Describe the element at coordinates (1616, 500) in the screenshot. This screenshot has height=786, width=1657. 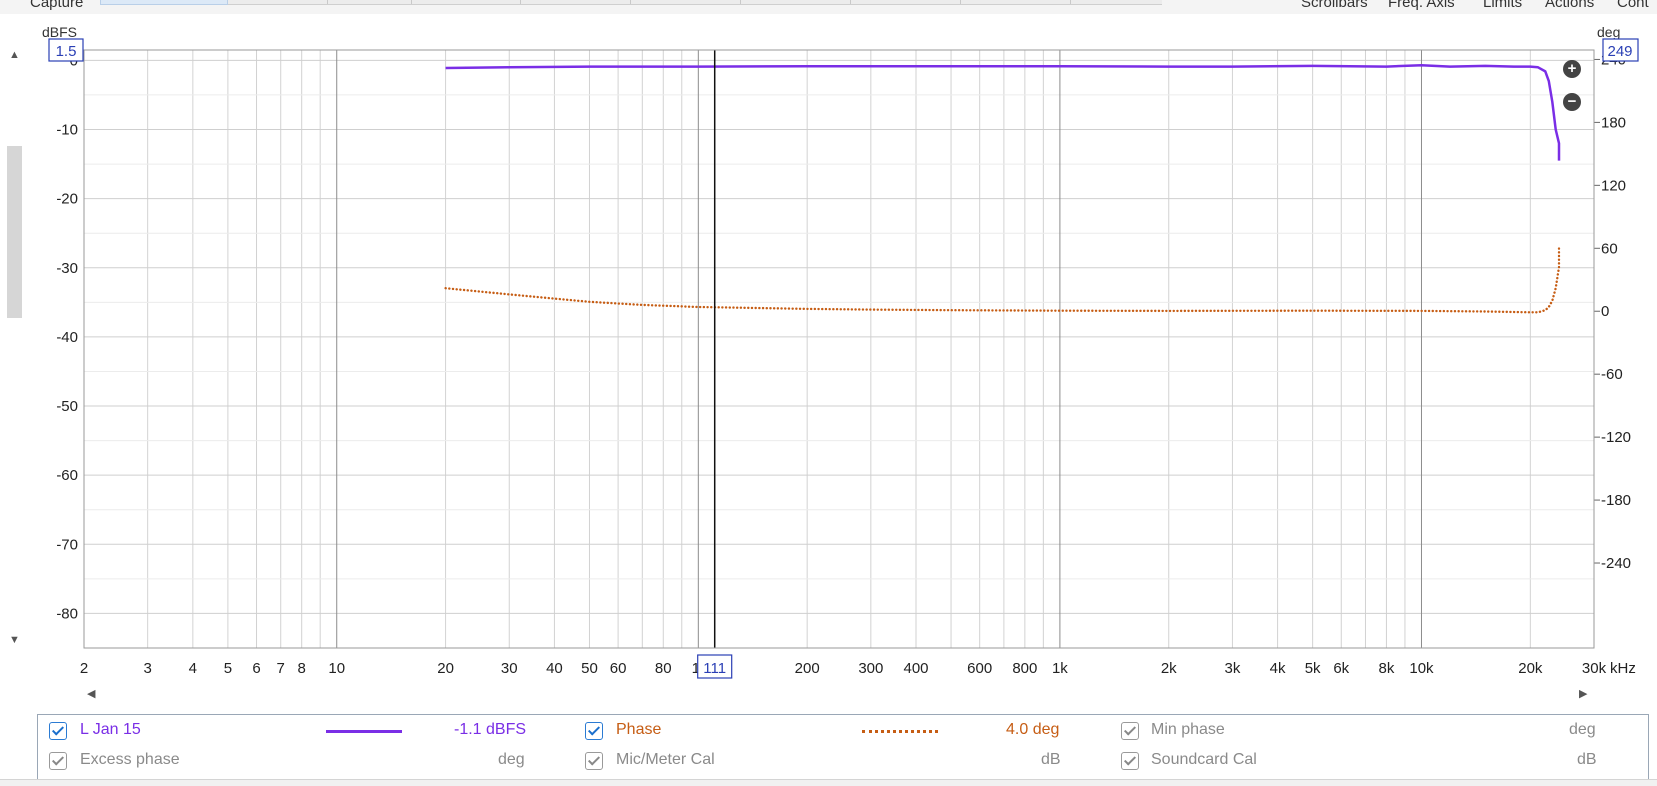
I see `y-right-tick-label: -180` at that location.